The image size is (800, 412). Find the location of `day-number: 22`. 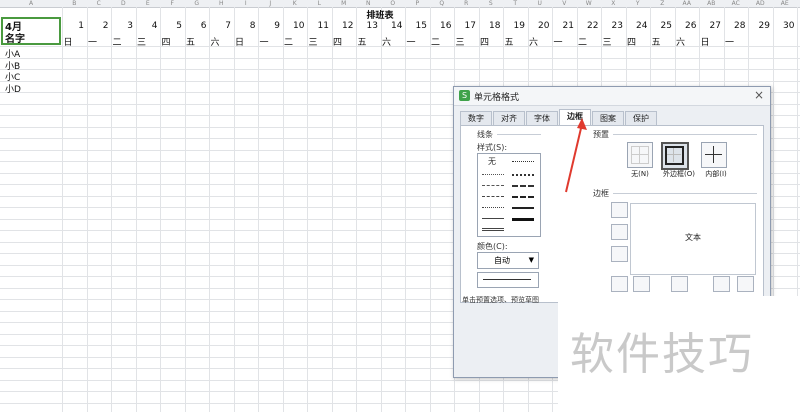

day-number: 22 is located at coordinates (593, 26).